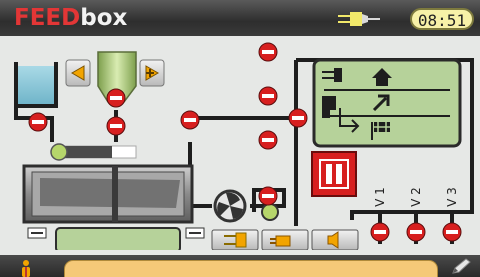 This screenshot has height=277, width=480. What do you see at coordinates (442, 19) in the screenshot?
I see `clock-display: 08:51` at bounding box center [442, 19].